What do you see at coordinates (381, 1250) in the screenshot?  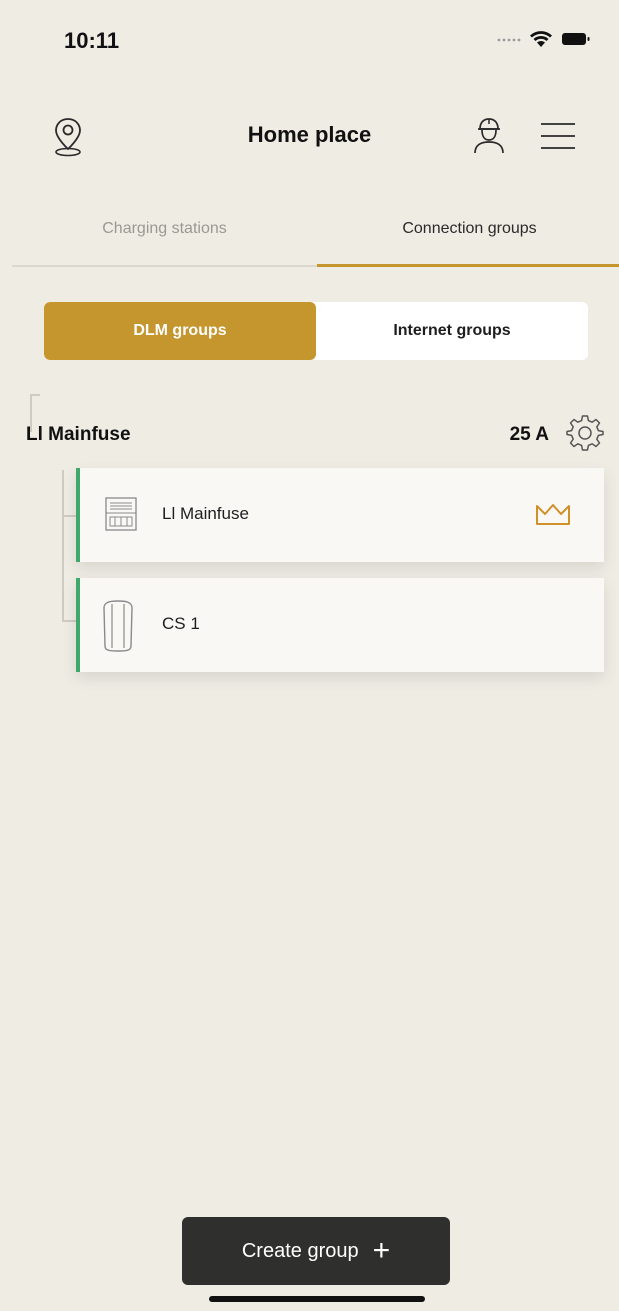 I see `plus-icon: +` at bounding box center [381, 1250].